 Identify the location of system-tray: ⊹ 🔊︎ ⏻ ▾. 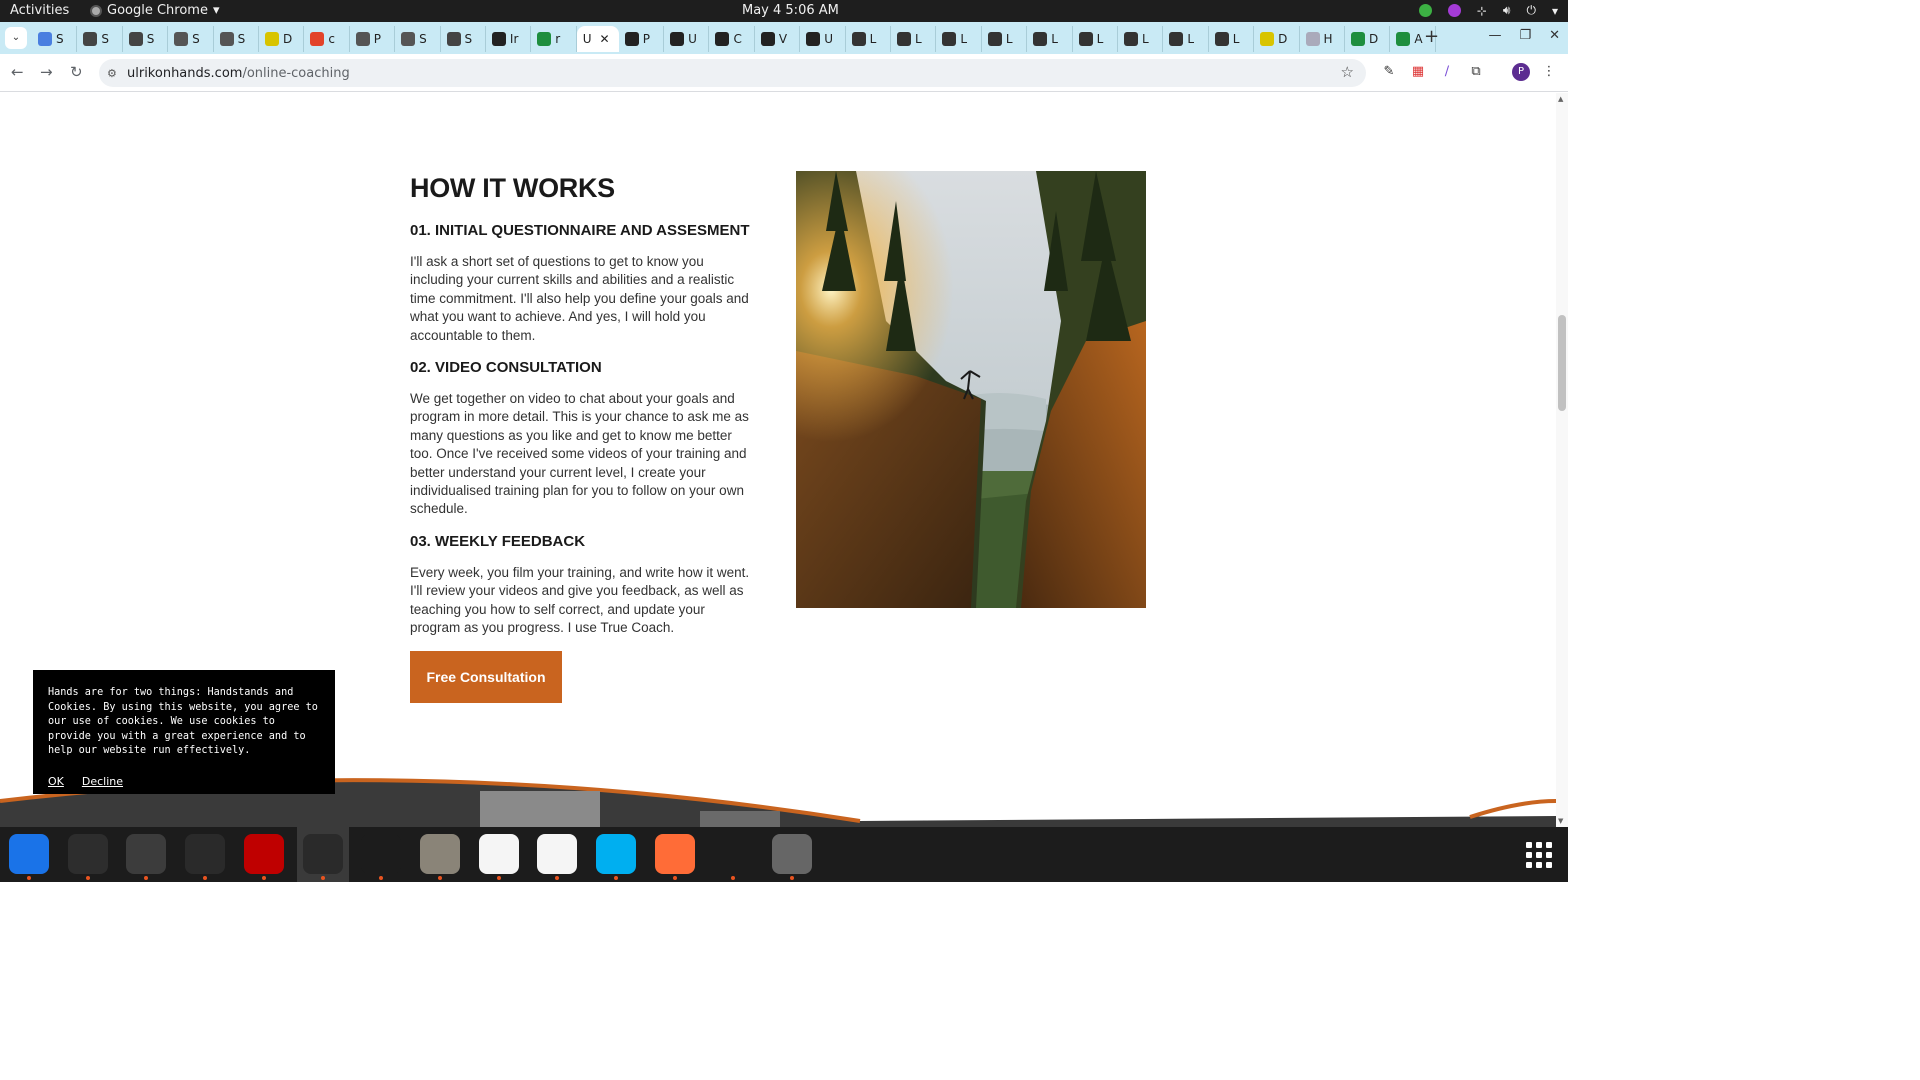
(1488, 10).